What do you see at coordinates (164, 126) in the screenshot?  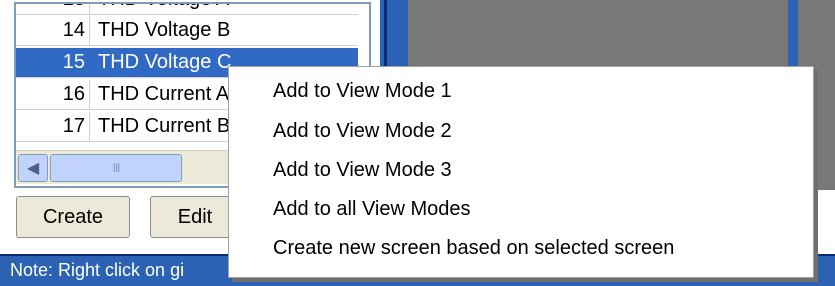 I see `list-item-name: THD Current B` at bounding box center [164, 126].